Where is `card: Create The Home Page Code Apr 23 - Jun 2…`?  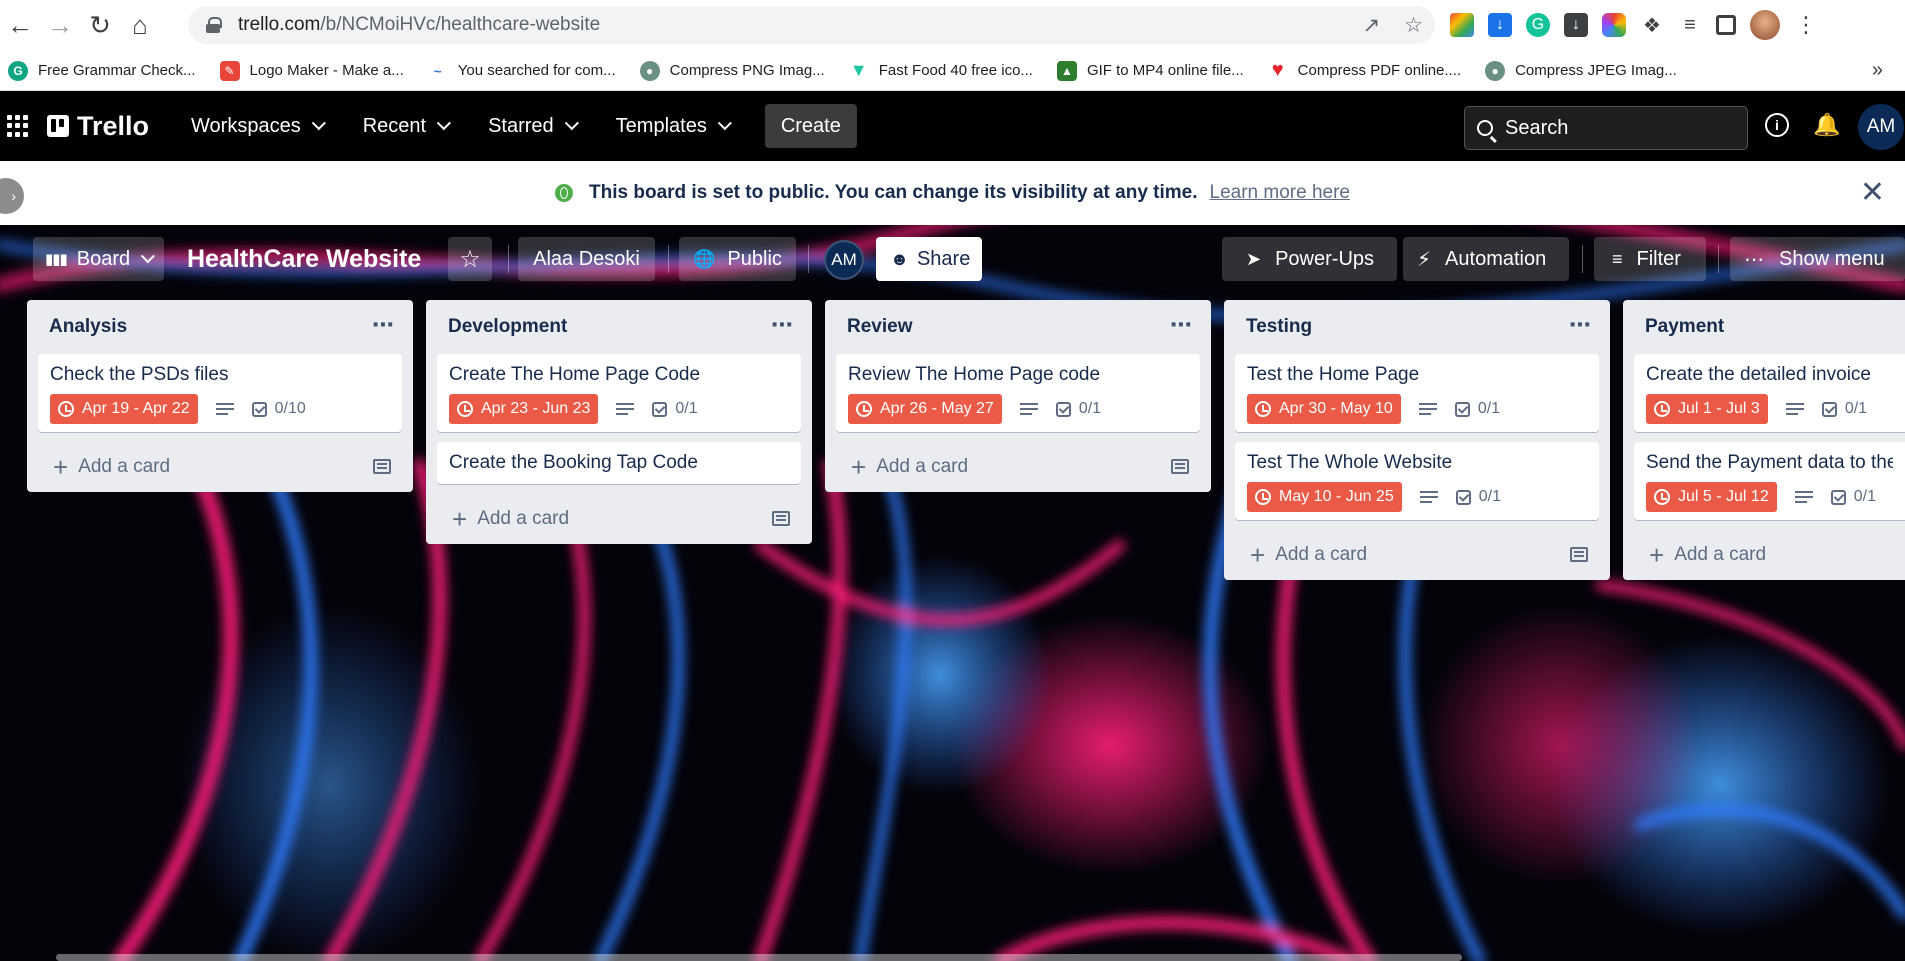
card: Create The Home Page Code Apr 23 - Jun 2… is located at coordinates (619, 393).